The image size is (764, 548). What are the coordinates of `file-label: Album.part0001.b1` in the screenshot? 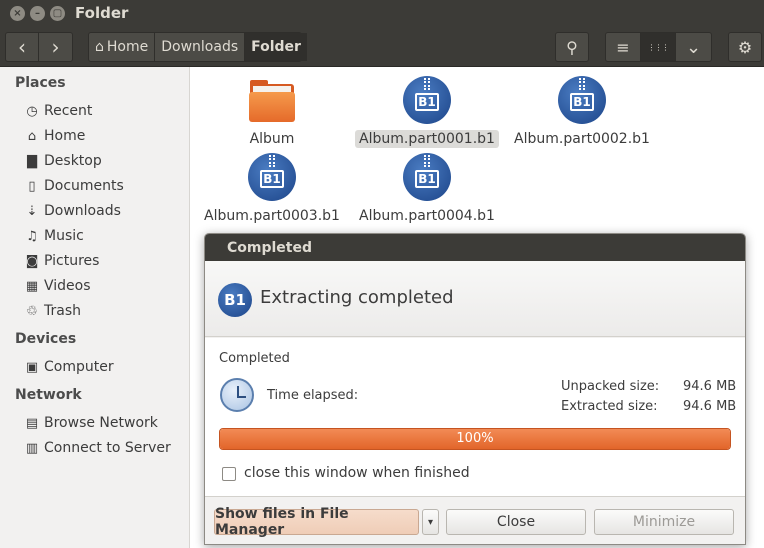 It's located at (427, 139).